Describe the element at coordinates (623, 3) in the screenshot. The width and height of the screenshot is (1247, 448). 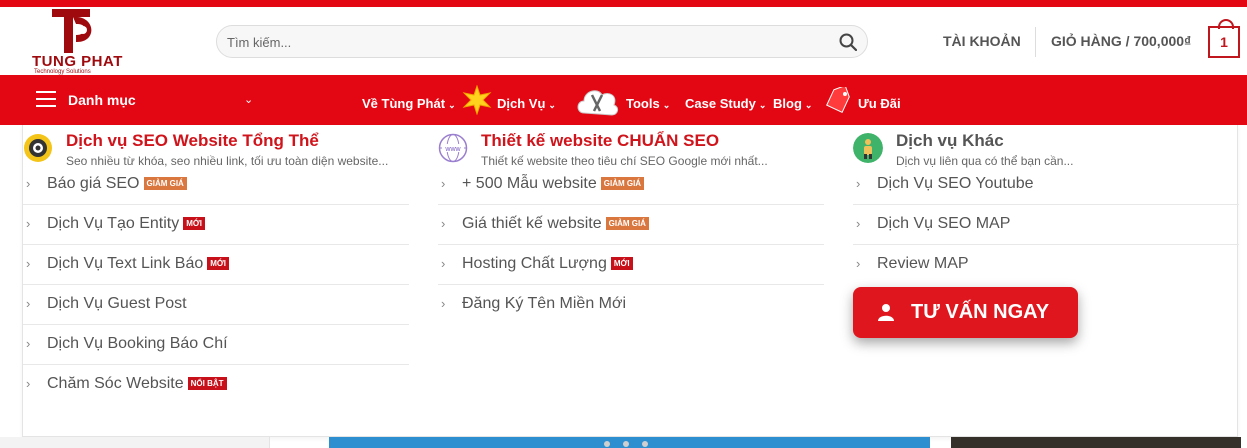
I see `top-accent-bar` at that location.